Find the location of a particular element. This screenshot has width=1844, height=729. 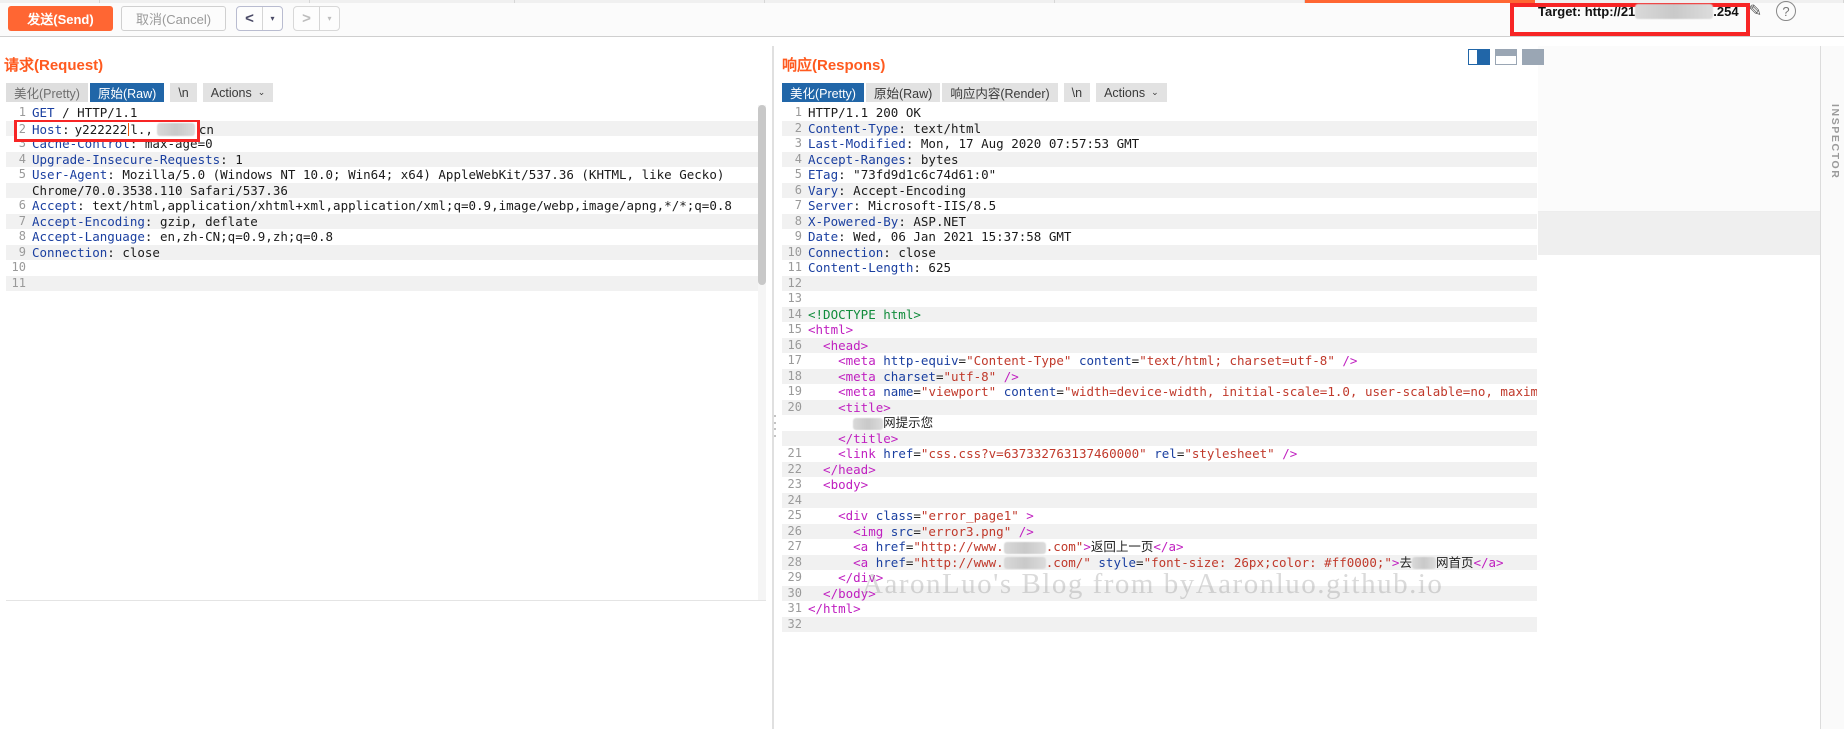

pane-splitter is located at coordinates (773, 387).